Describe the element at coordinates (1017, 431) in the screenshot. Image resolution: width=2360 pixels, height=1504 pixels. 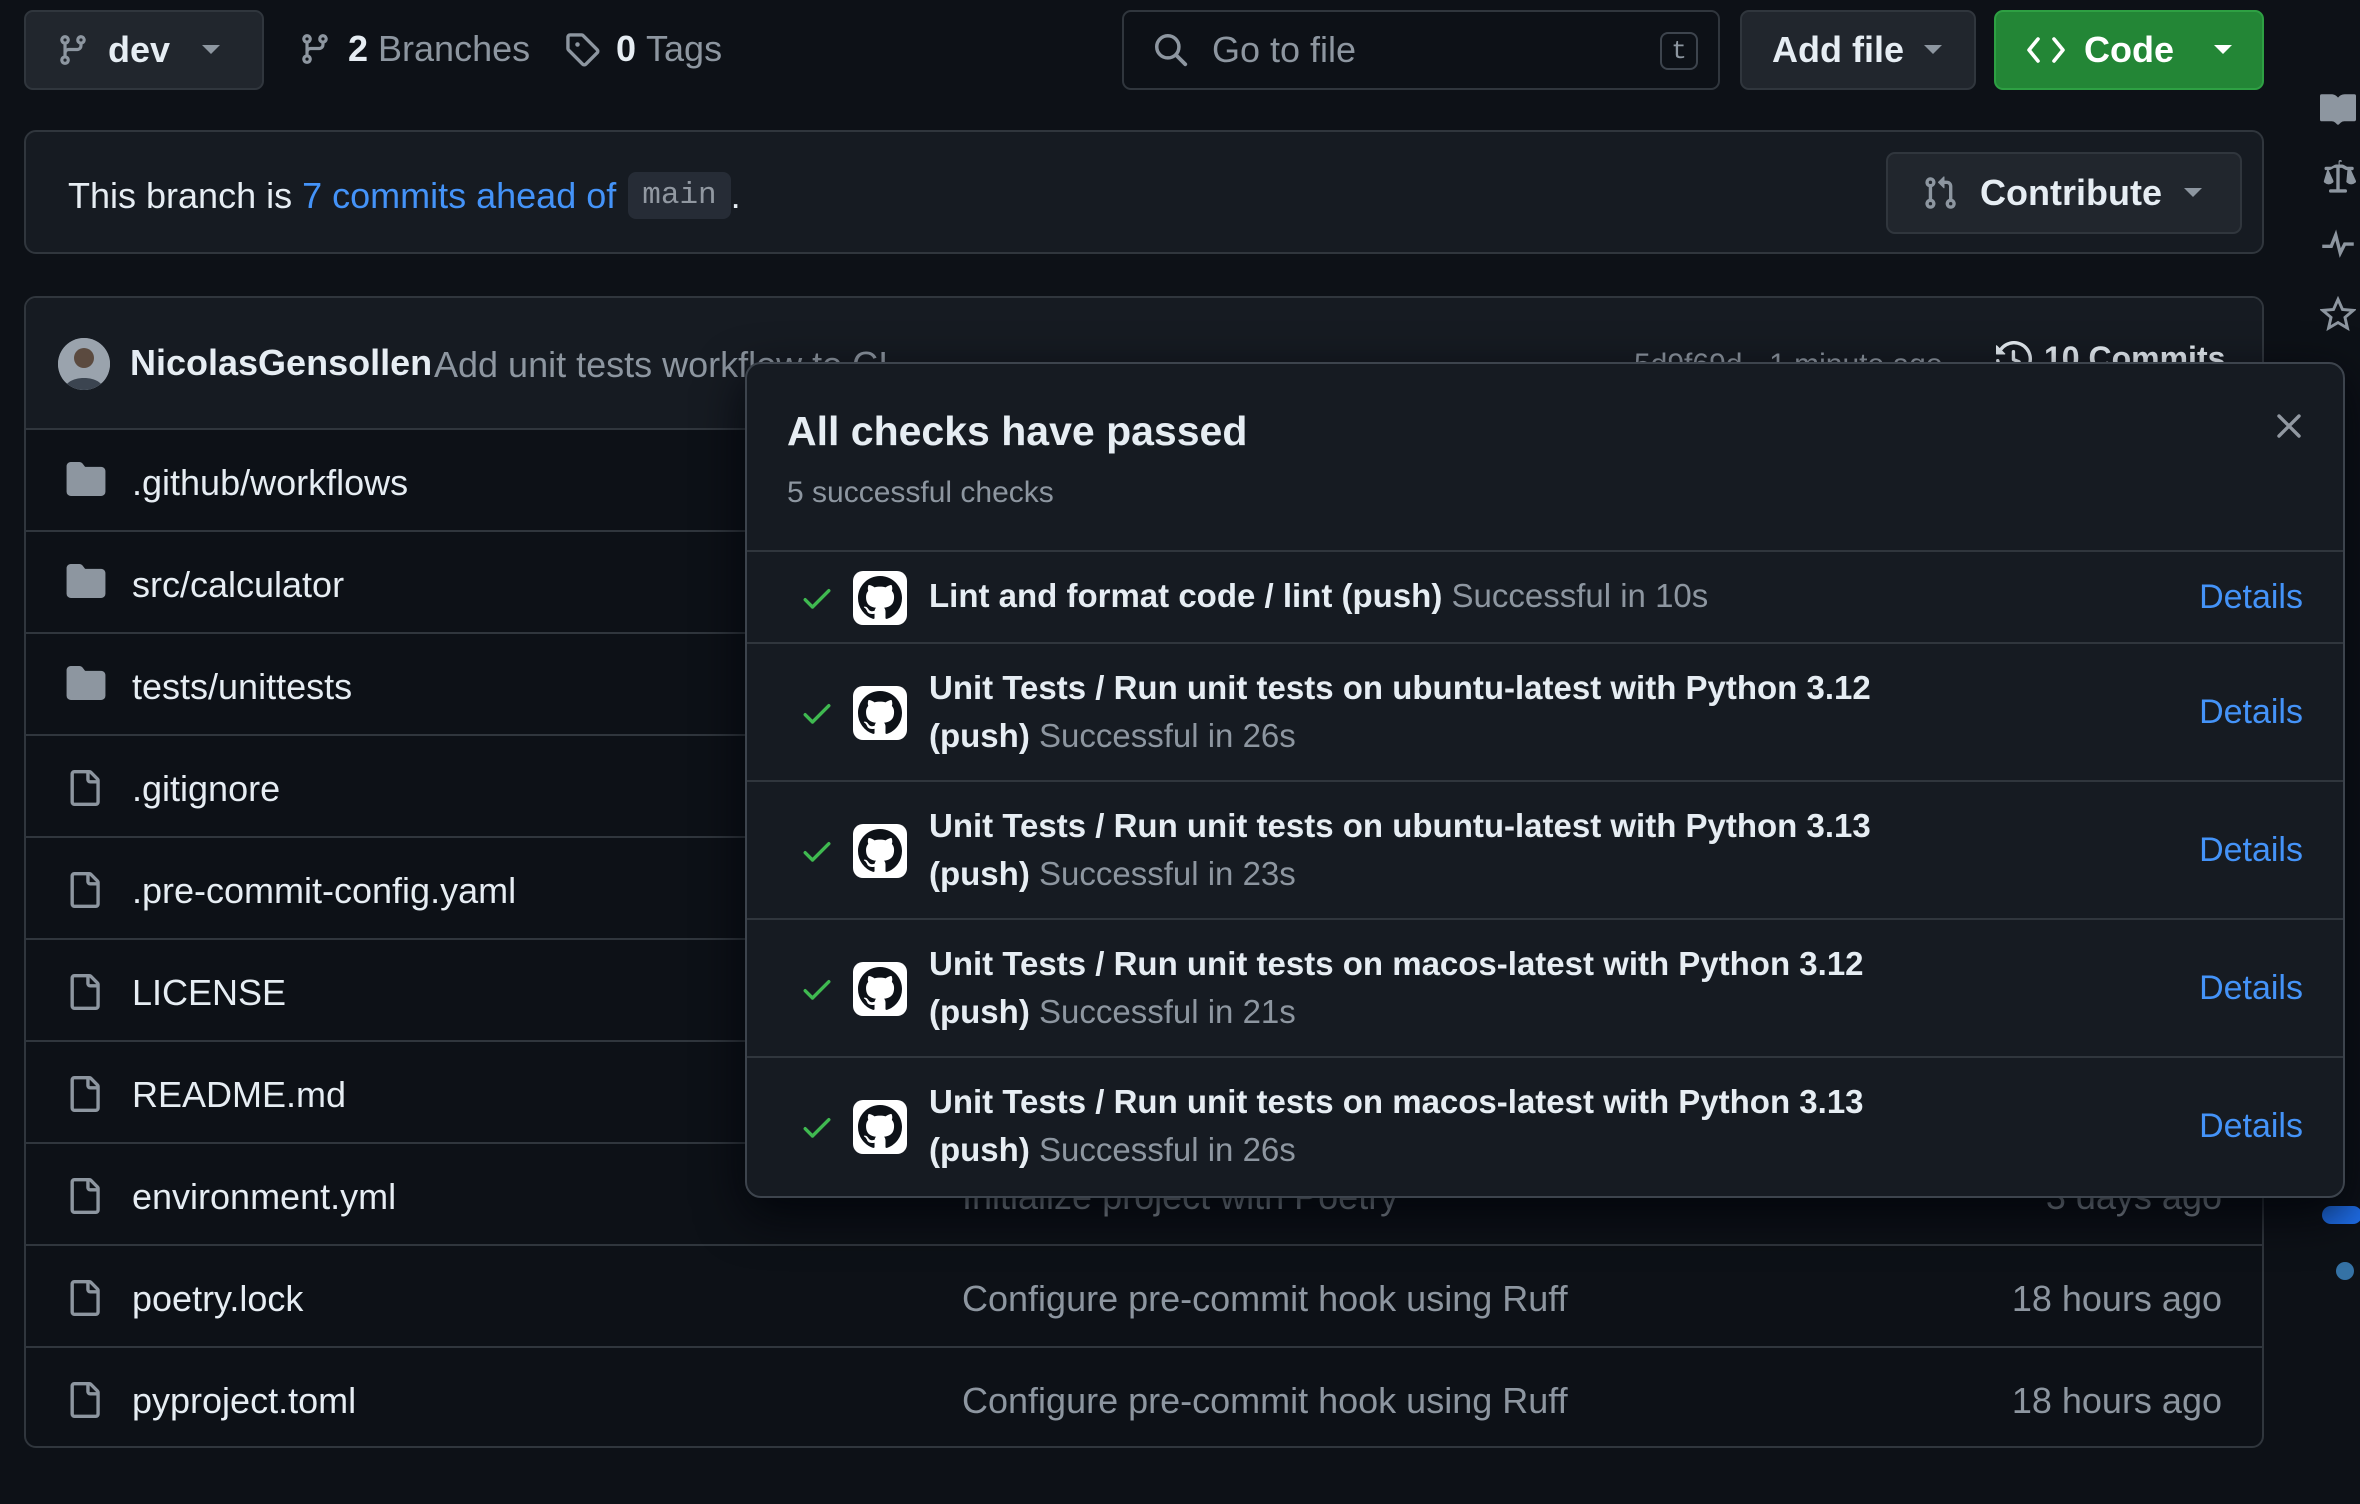
I see `popover-title: All checks have passed` at that location.